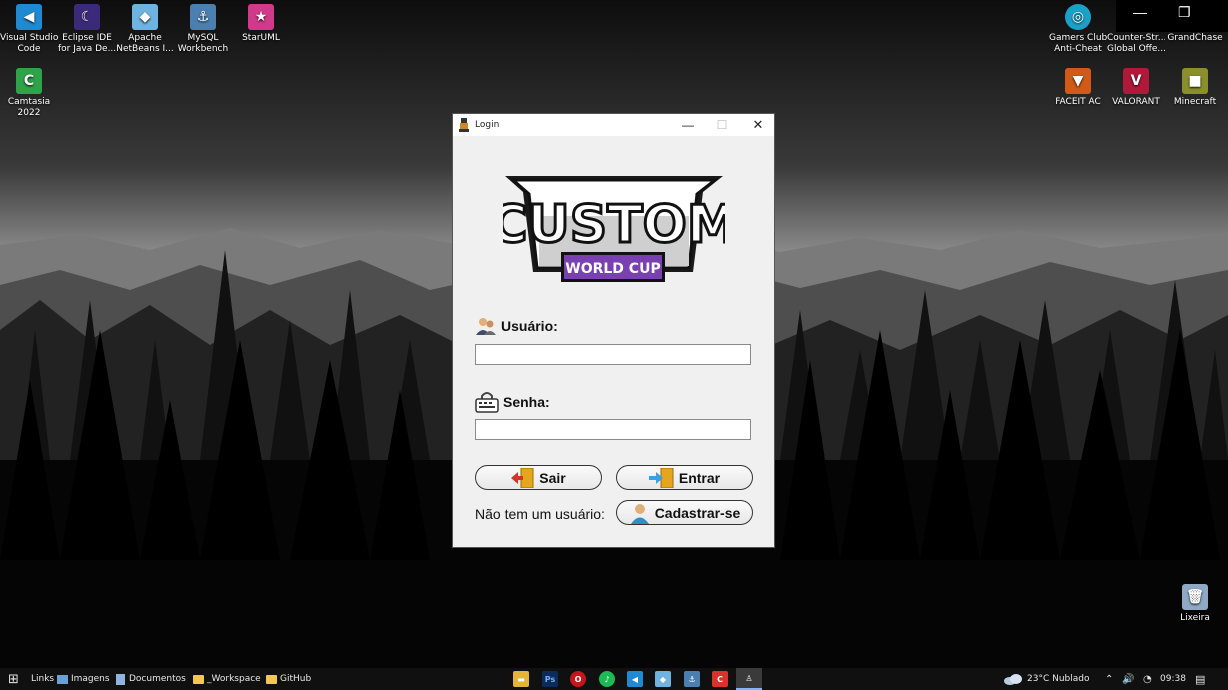 This screenshot has width=1228, height=690. What do you see at coordinates (486, 326) in the screenshot?
I see `users-icon` at bounding box center [486, 326].